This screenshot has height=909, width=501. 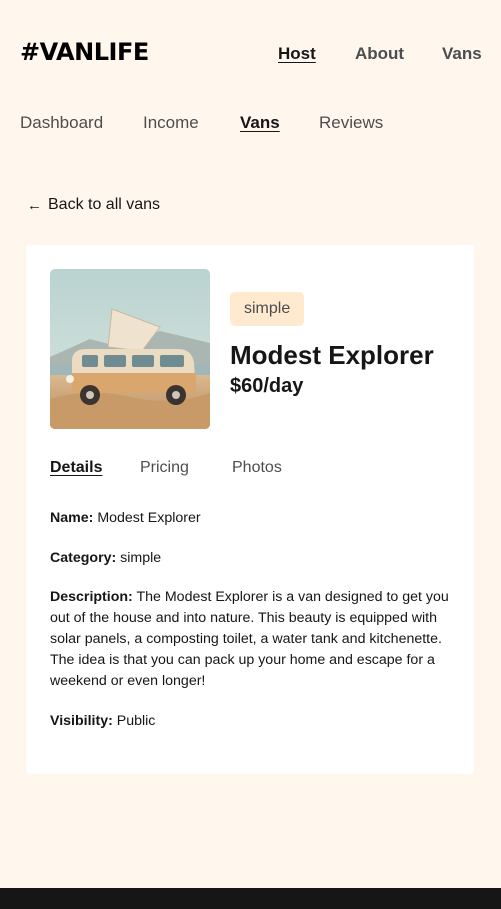 I want to click on arrow-left-icon: ←, so click(x=34, y=205).